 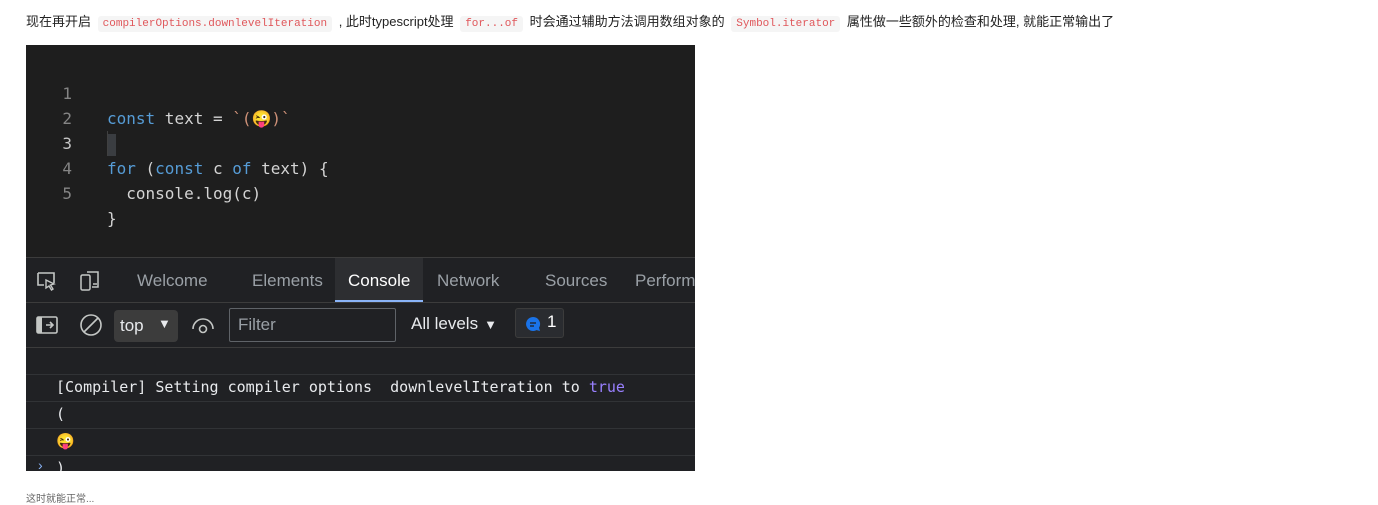 I want to click on clear-console-icon, so click(x=91, y=325).